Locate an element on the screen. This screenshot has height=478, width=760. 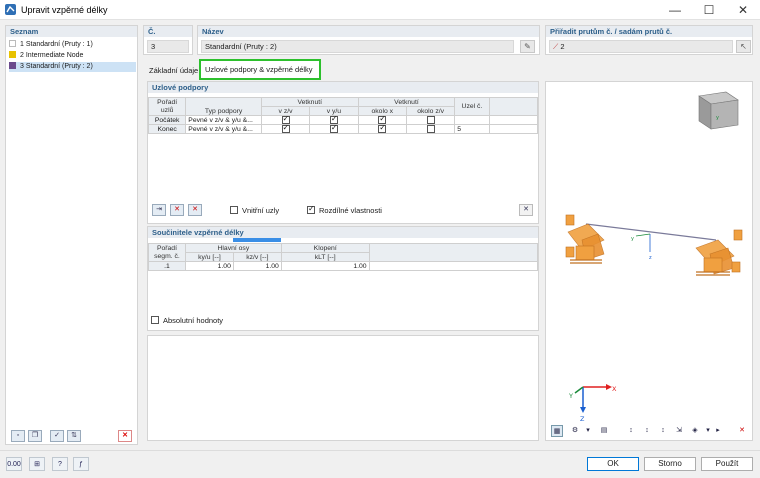
view-dropdown-icon: ▾ is located at coordinates (588, 431).